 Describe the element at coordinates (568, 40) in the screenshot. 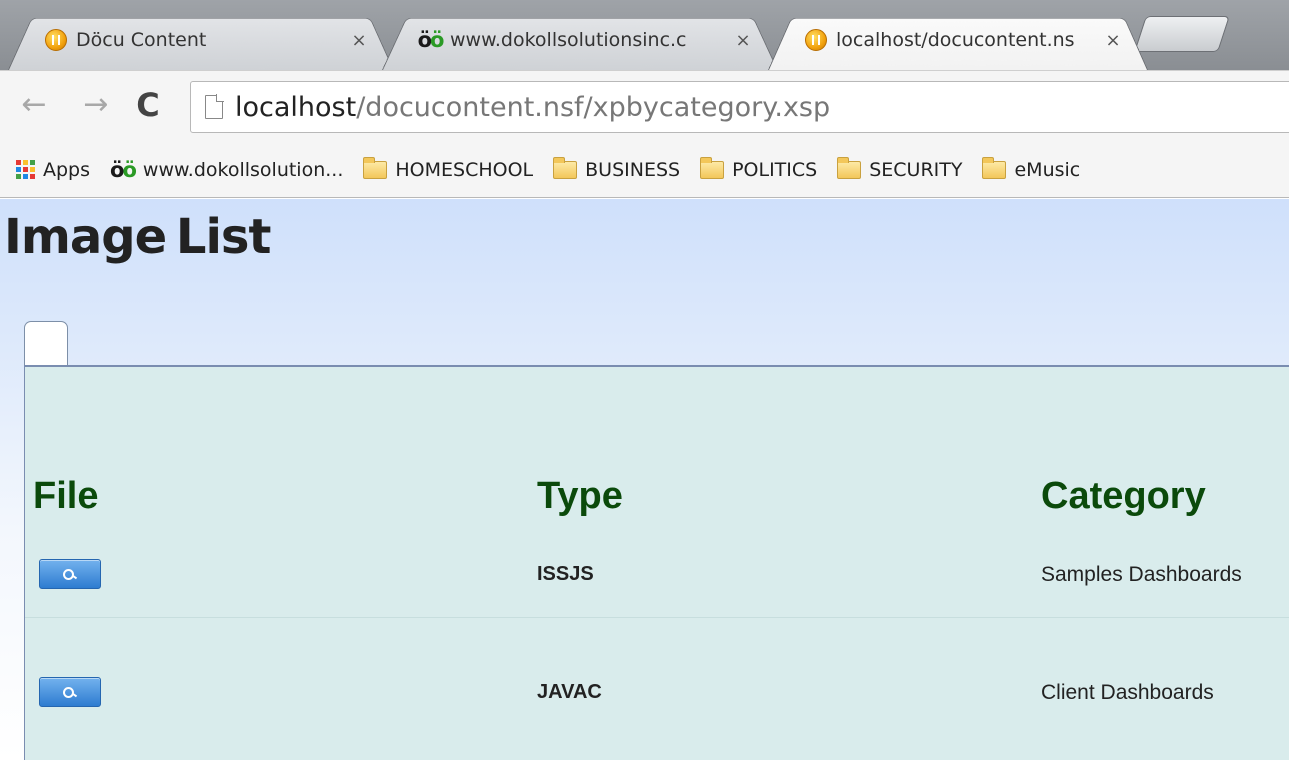

I see `tab-title: www.dokollsolutionsinc.c` at that location.